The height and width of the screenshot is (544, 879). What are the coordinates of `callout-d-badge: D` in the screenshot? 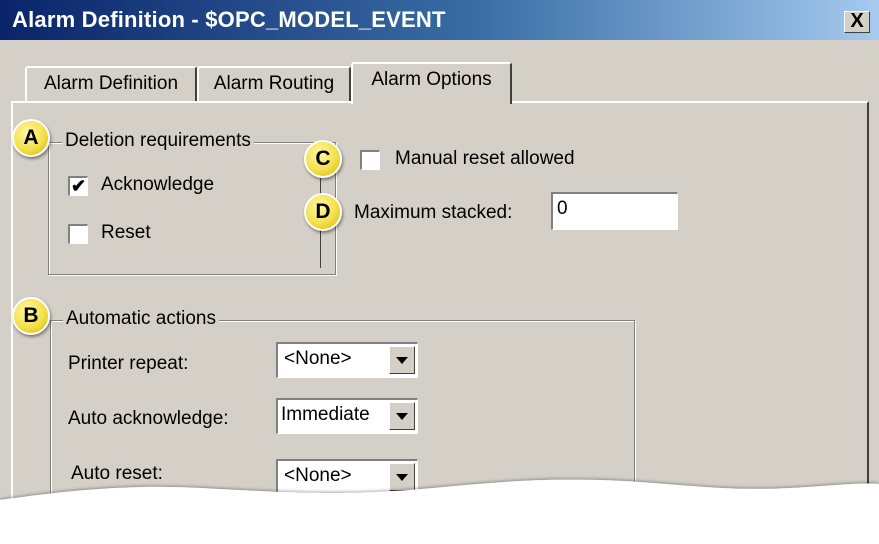 It's located at (323, 212).